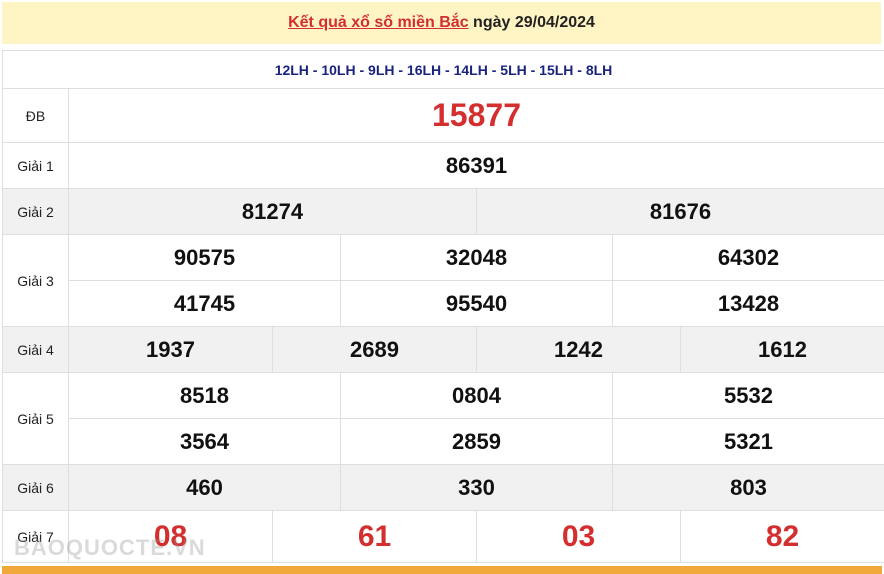  Describe the element at coordinates (748, 395) in the screenshot. I see `prize-number: 5532` at that location.